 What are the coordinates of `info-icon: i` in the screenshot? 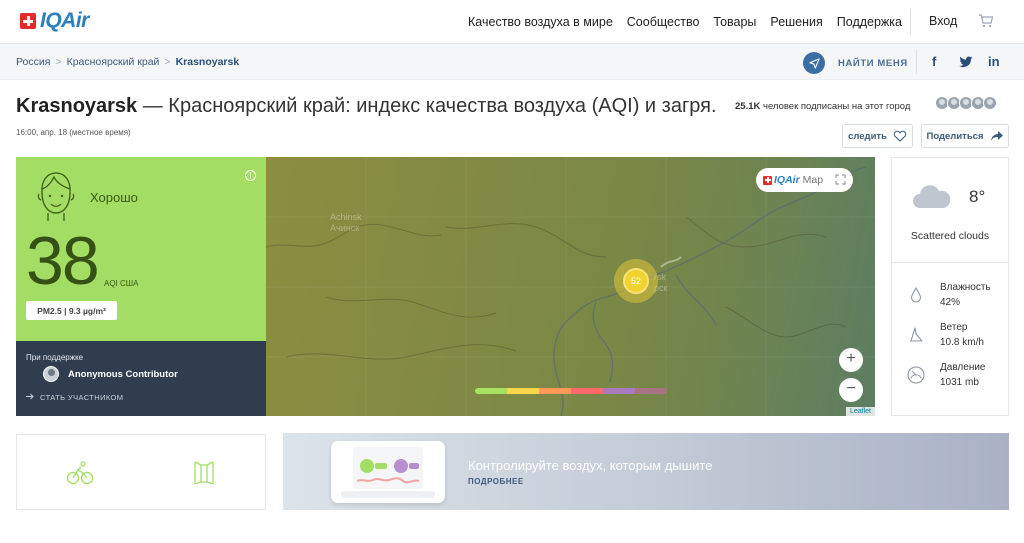 It's located at (250, 175).